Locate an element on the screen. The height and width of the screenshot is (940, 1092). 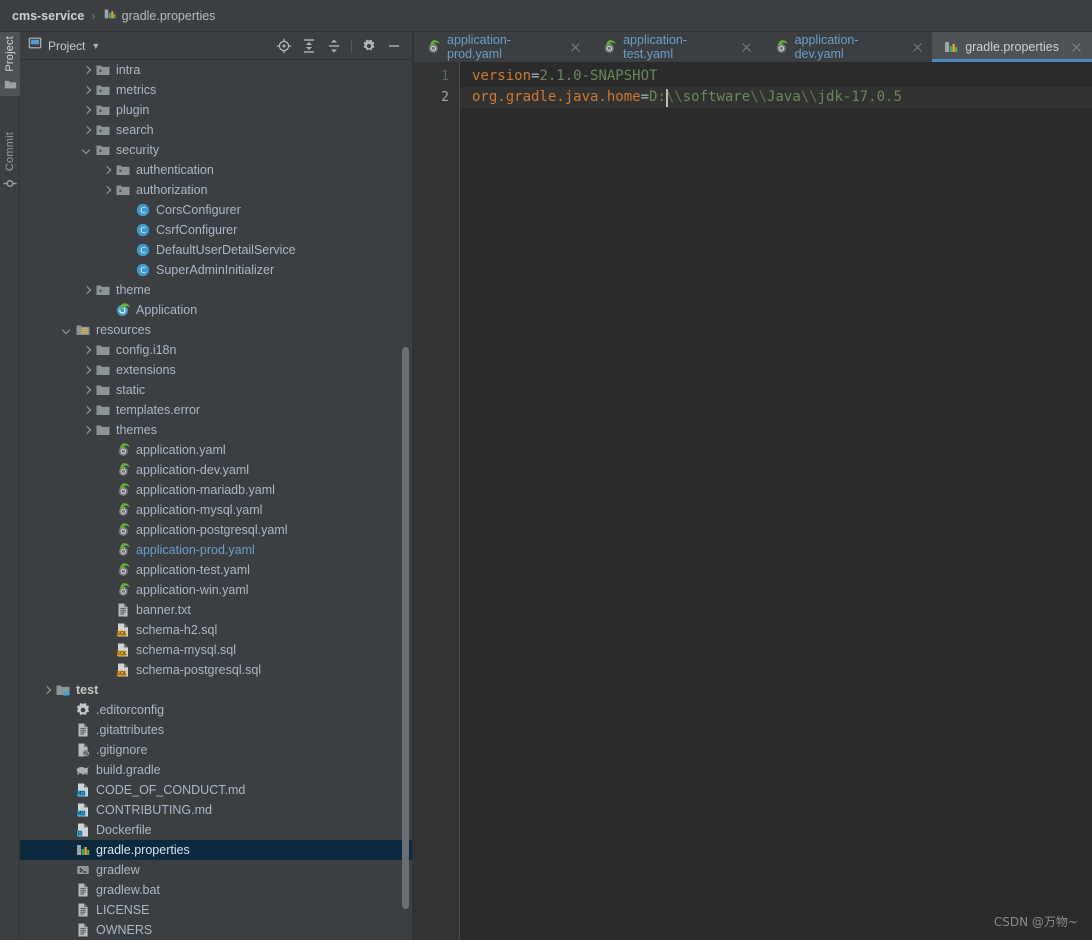
tree-row: .gitignore is located at coordinates (216, 750).